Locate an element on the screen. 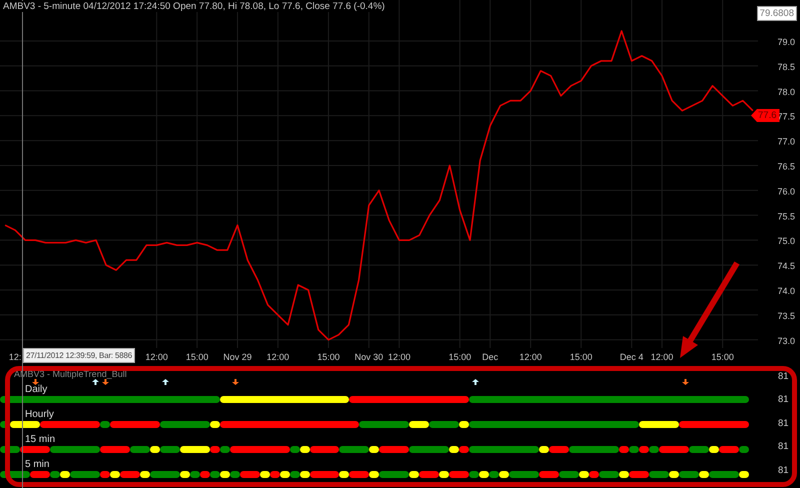 This screenshot has width=800, height=488. price-axis-label: 73.5 is located at coordinates (786, 315).